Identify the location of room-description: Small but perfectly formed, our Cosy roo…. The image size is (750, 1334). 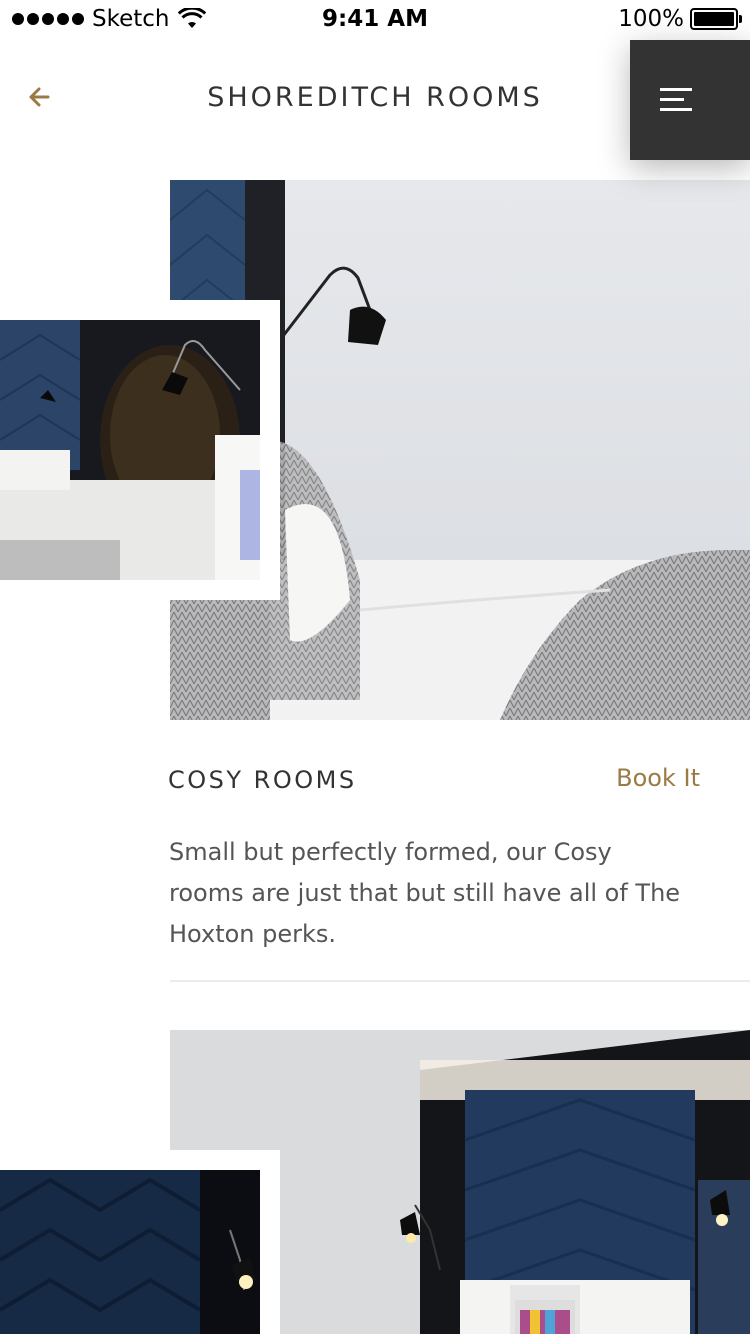
(425, 893).